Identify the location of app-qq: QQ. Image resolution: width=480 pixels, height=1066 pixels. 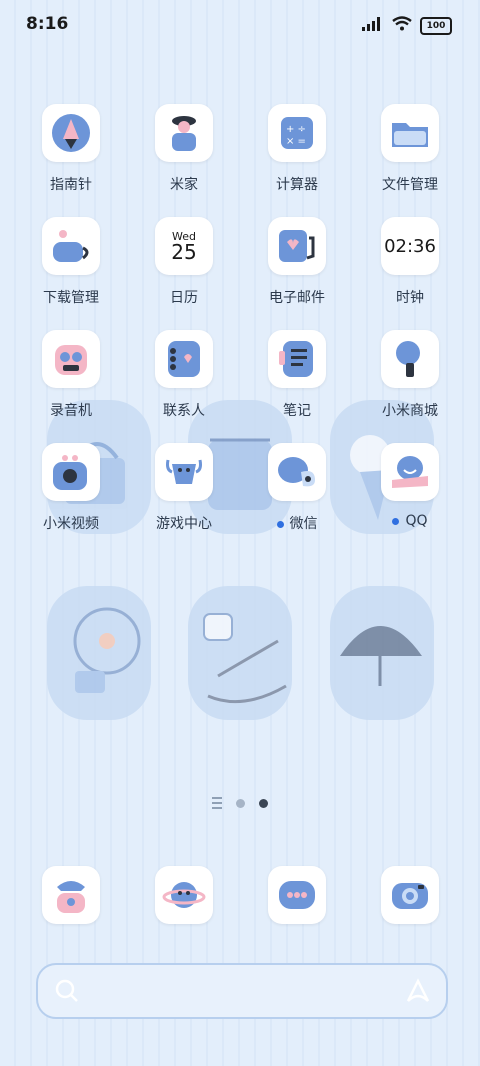
(410, 486).